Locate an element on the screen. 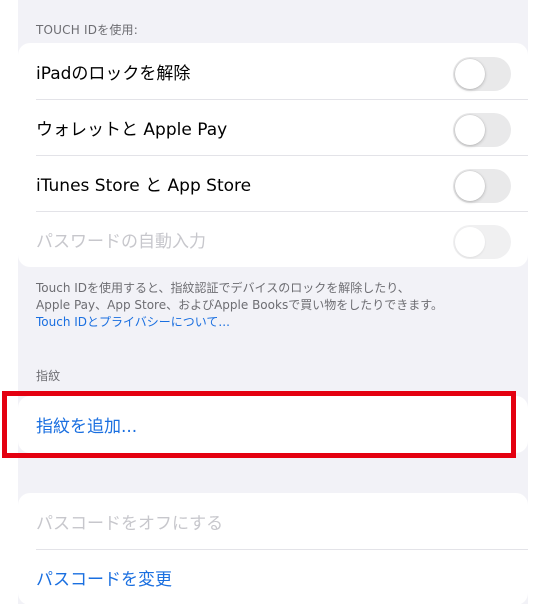  password-autofill-toggle is located at coordinates (482, 242).